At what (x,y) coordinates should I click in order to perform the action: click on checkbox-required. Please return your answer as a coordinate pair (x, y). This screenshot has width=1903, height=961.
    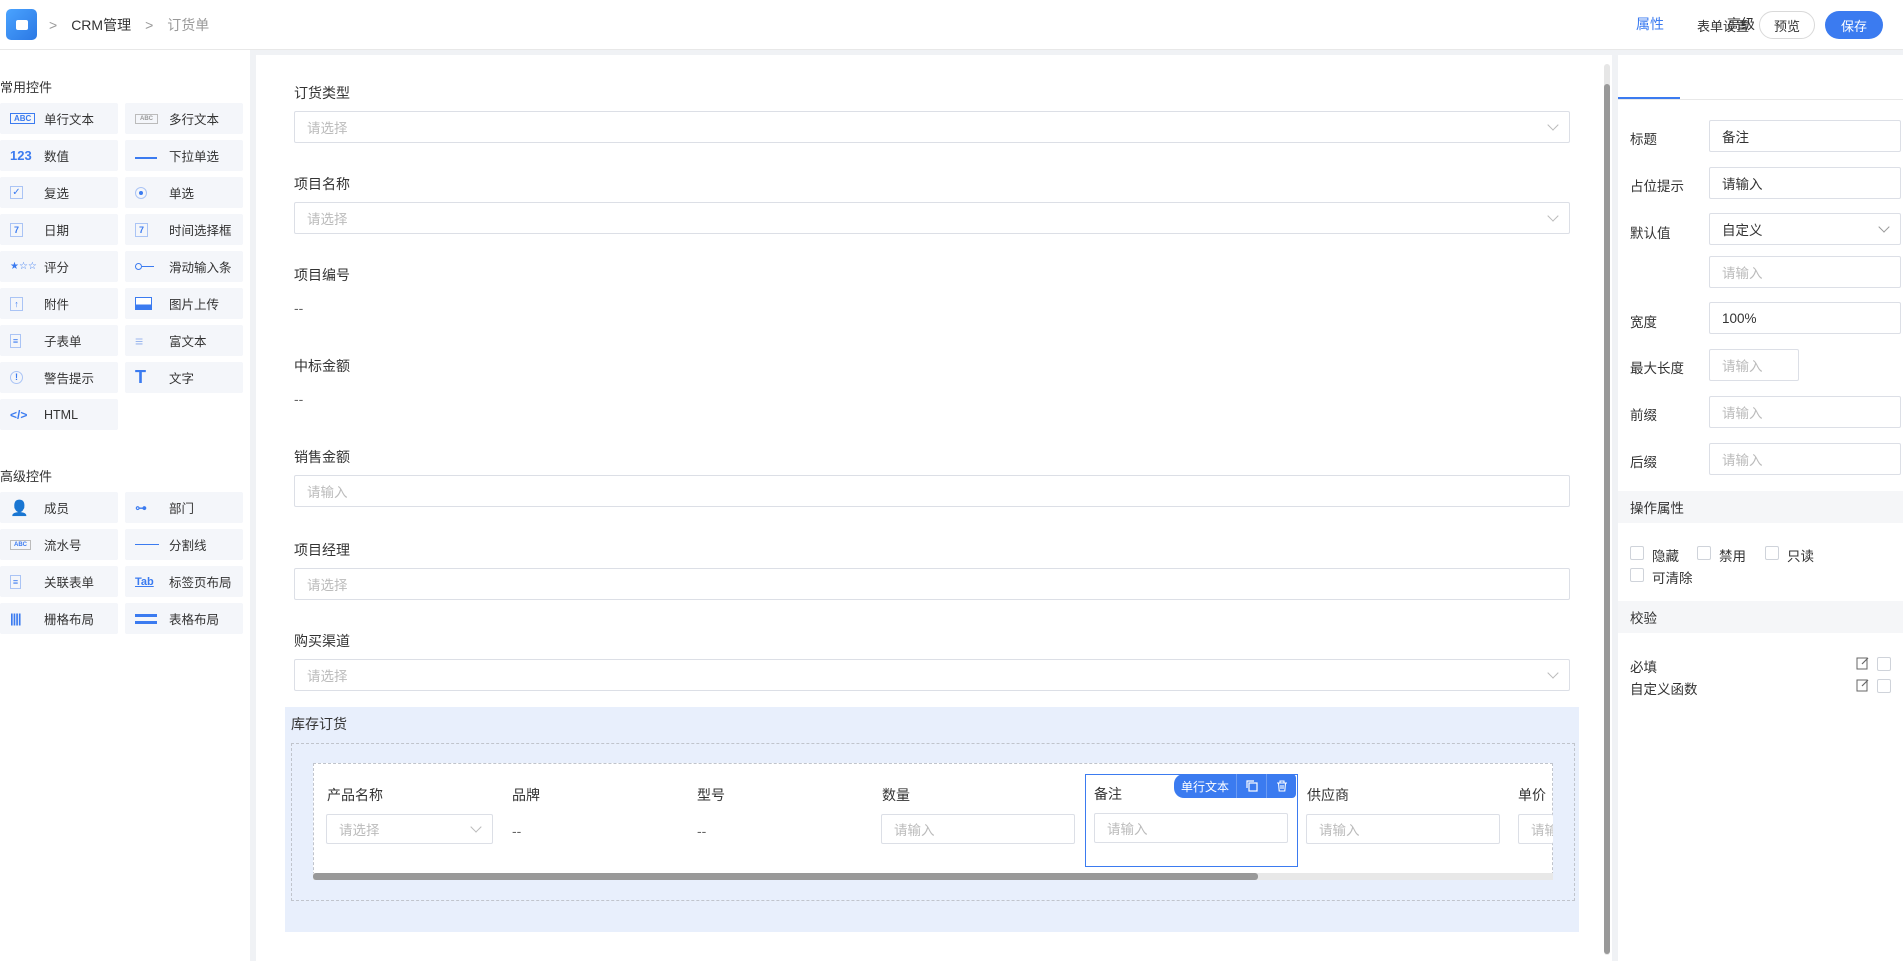
    Looking at the image, I should click on (1884, 664).